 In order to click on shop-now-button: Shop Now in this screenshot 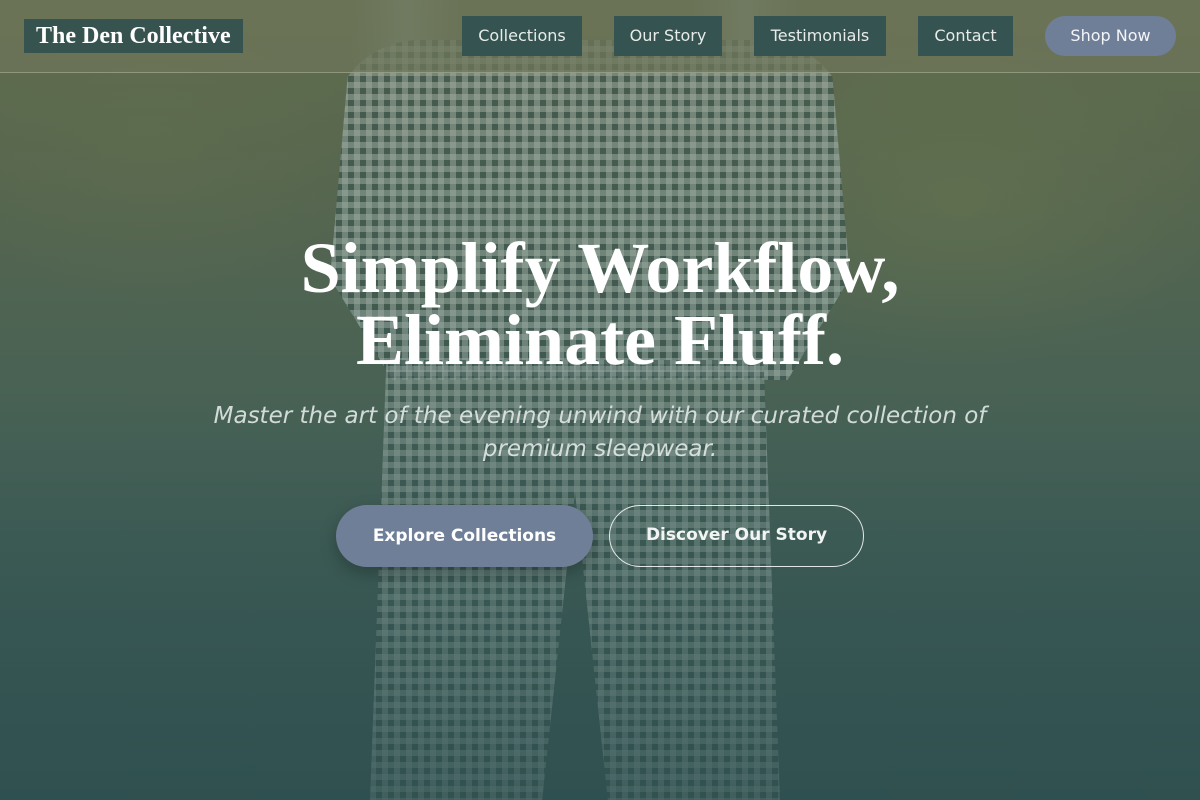, I will do `click(1110, 36)`.